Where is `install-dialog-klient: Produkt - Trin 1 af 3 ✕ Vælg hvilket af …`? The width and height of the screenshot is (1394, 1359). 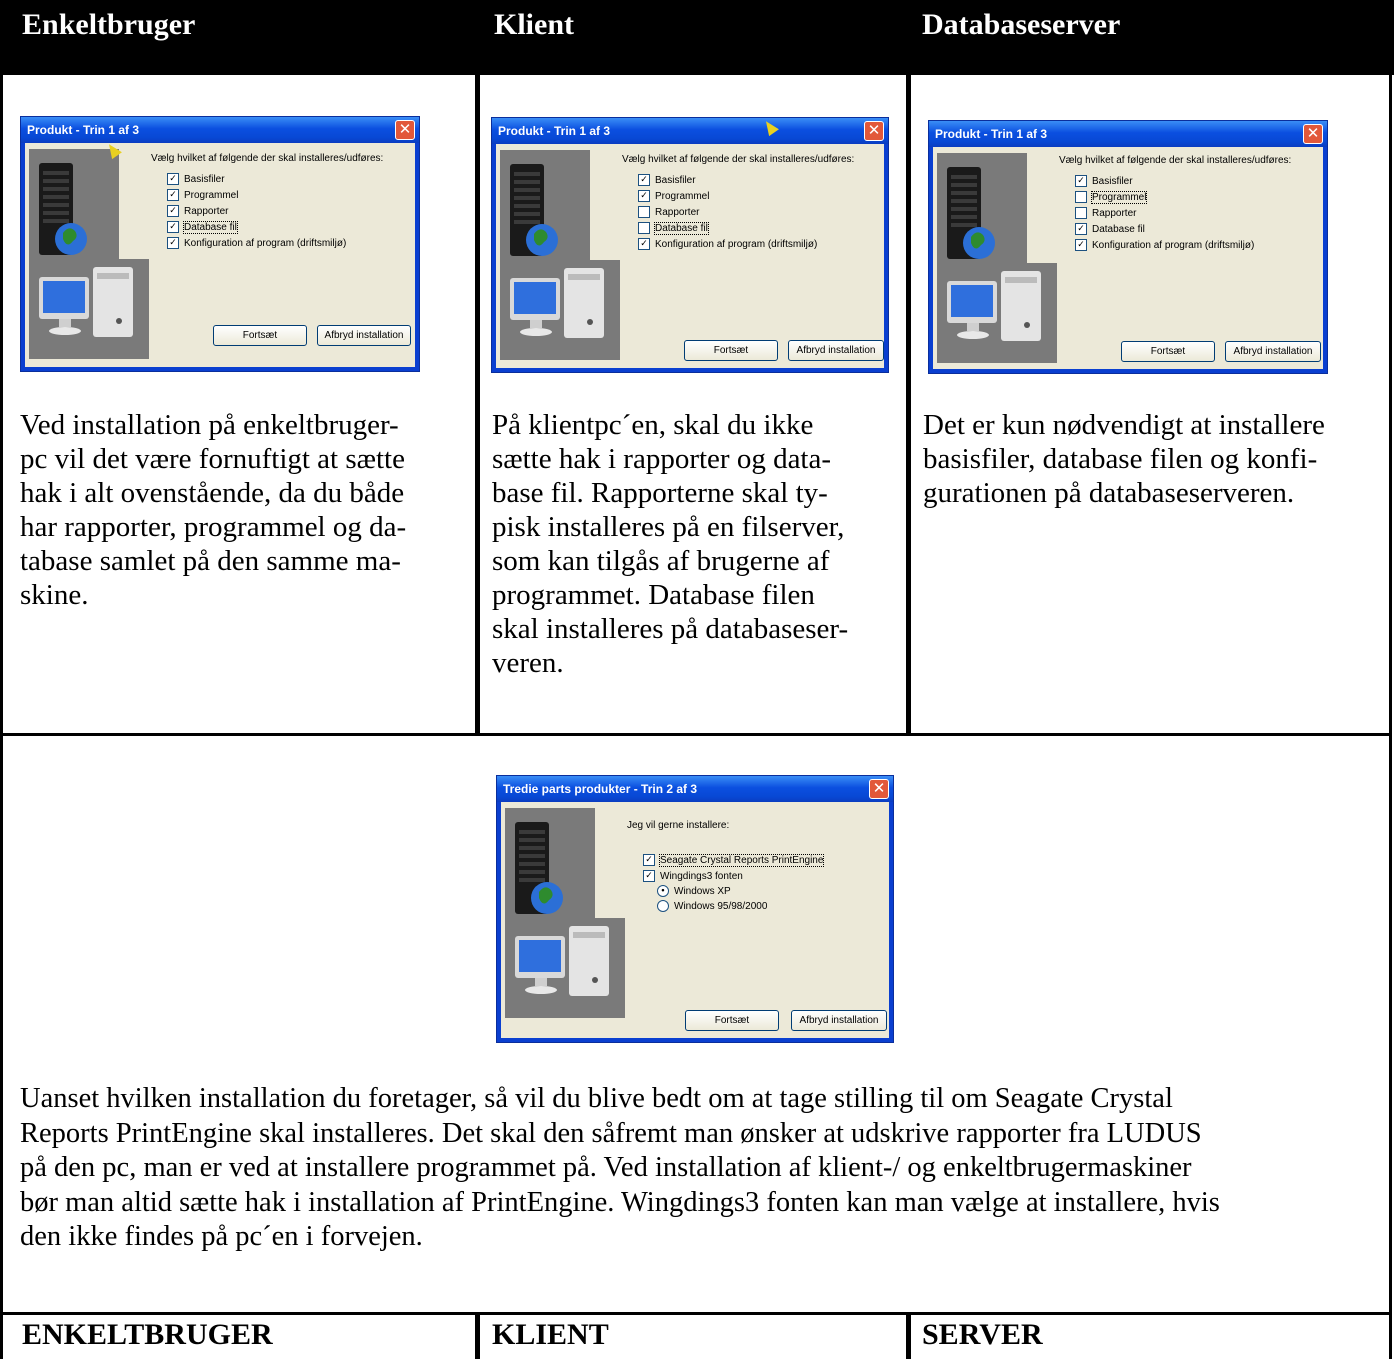
install-dialog-klient: Produkt - Trin 1 af 3 ✕ Vælg hvilket af … is located at coordinates (690, 245).